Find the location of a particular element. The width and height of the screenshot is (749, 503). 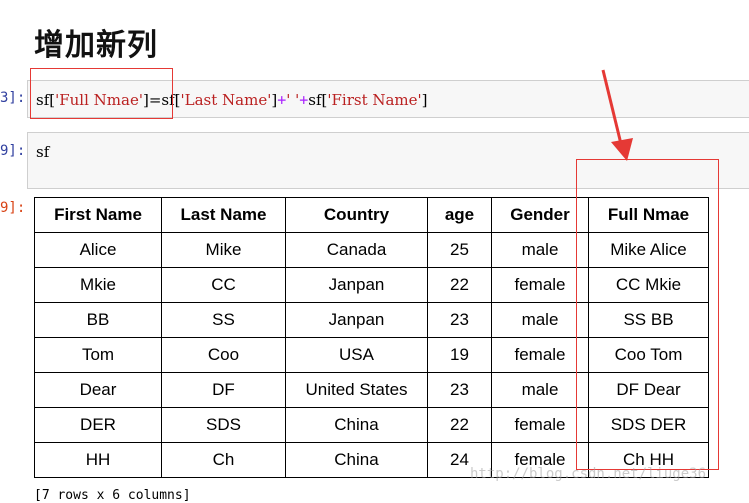

table-cell: Coo is located at coordinates (223, 355).